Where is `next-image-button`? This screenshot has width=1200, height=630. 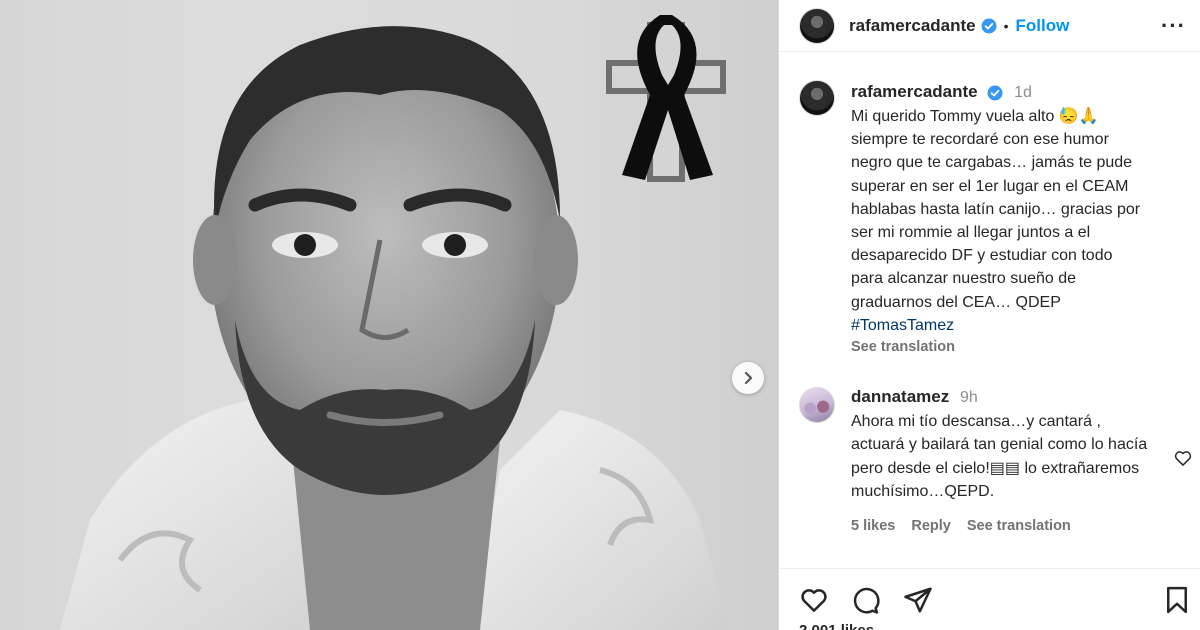 next-image-button is located at coordinates (748, 378).